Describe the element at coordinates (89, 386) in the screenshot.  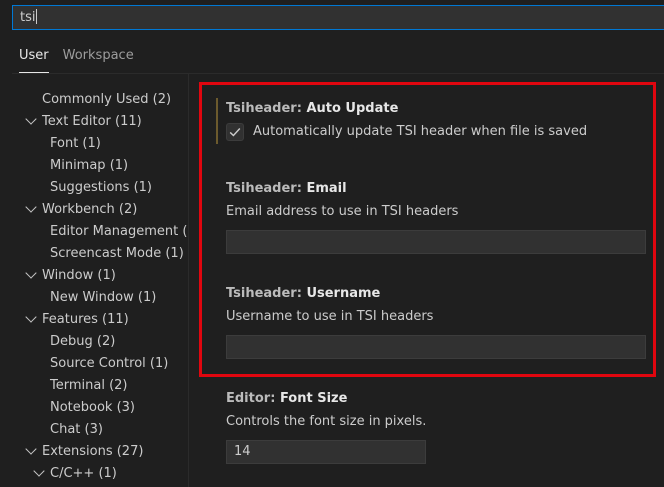
I see `toc-item-terminal: Terminal (2)` at that location.